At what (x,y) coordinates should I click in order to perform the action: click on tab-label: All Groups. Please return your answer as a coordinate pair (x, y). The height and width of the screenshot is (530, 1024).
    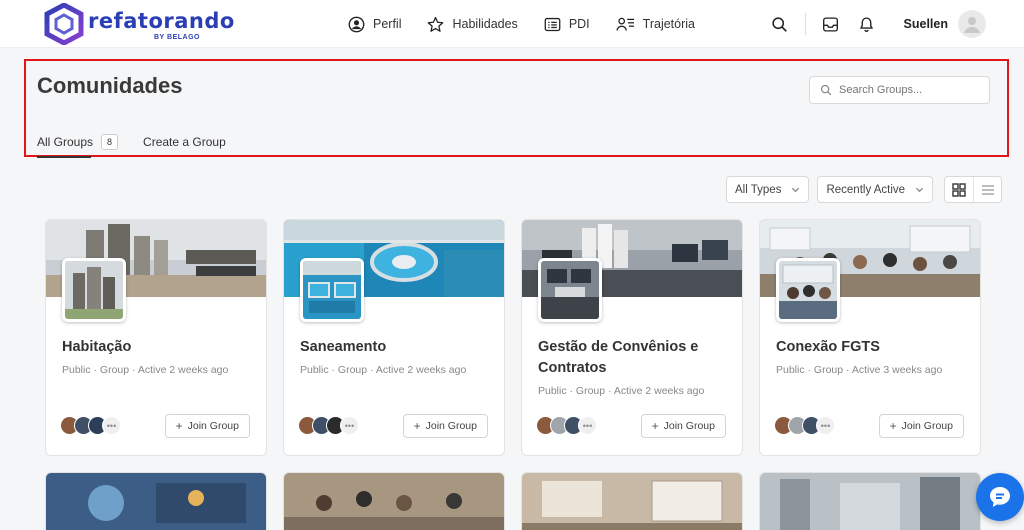
    Looking at the image, I should click on (65, 142).